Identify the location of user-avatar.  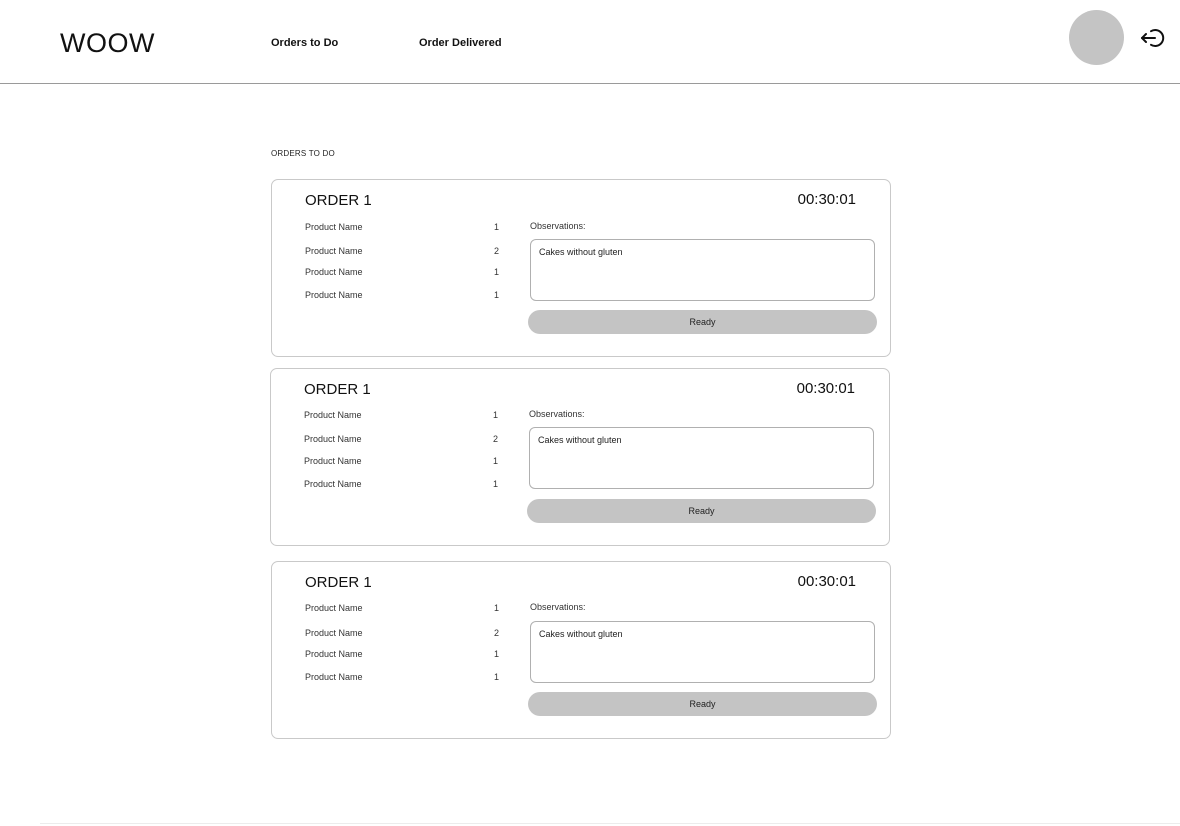
(1096, 37).